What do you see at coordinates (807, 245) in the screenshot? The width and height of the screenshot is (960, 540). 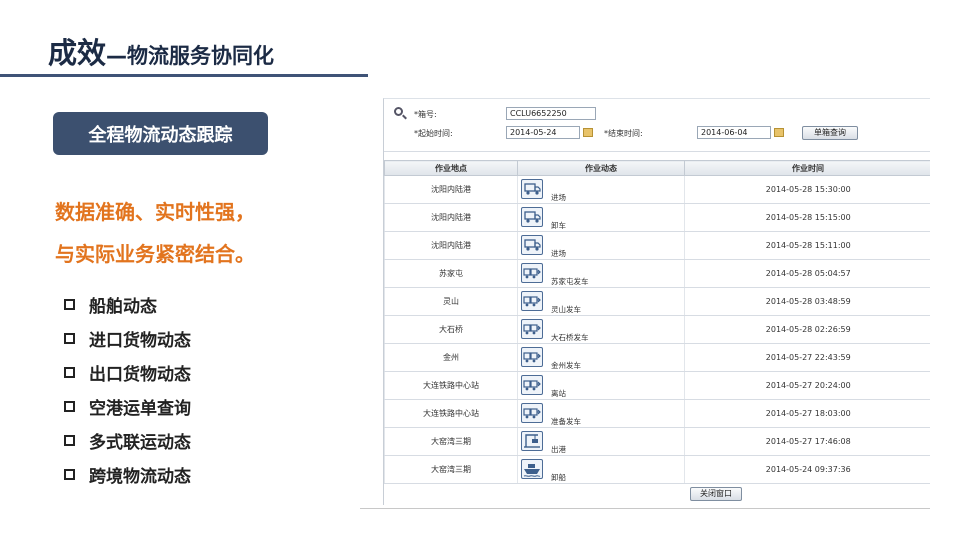 I see `time-cell: 2014-05-28 15:11:00` at bounding box center [807, 245].